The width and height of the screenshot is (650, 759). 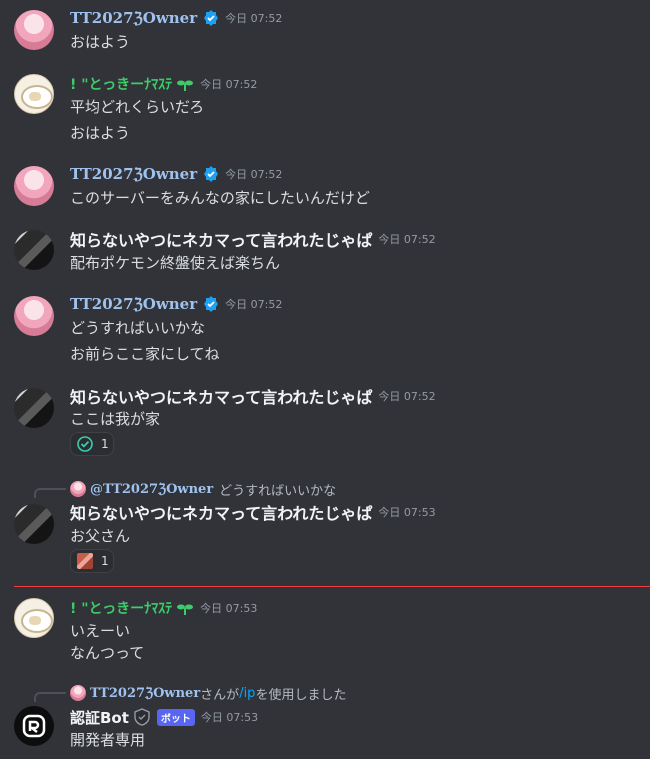 I want to click on shield-icon, so click(x=142, y=717).